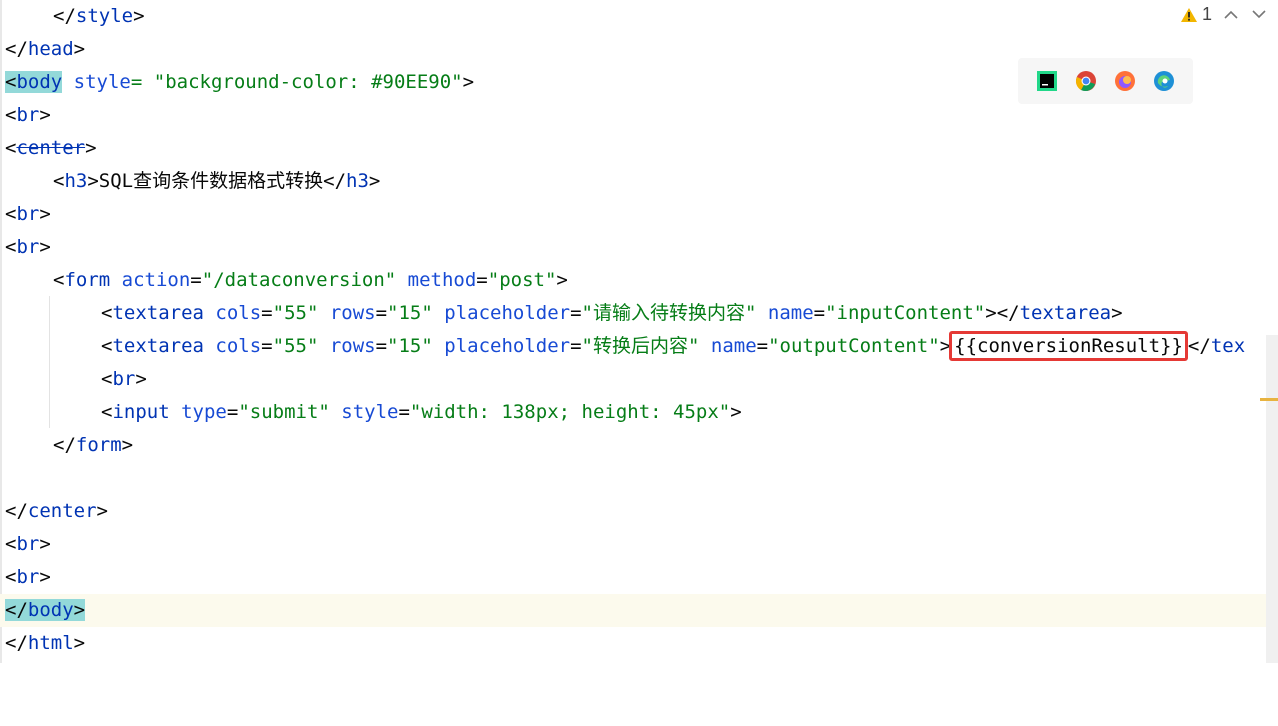  What do you see at coordinates (1047, 81) in the screenshot?
I see `pycharm-icon` at bounding box center [1047, 81].